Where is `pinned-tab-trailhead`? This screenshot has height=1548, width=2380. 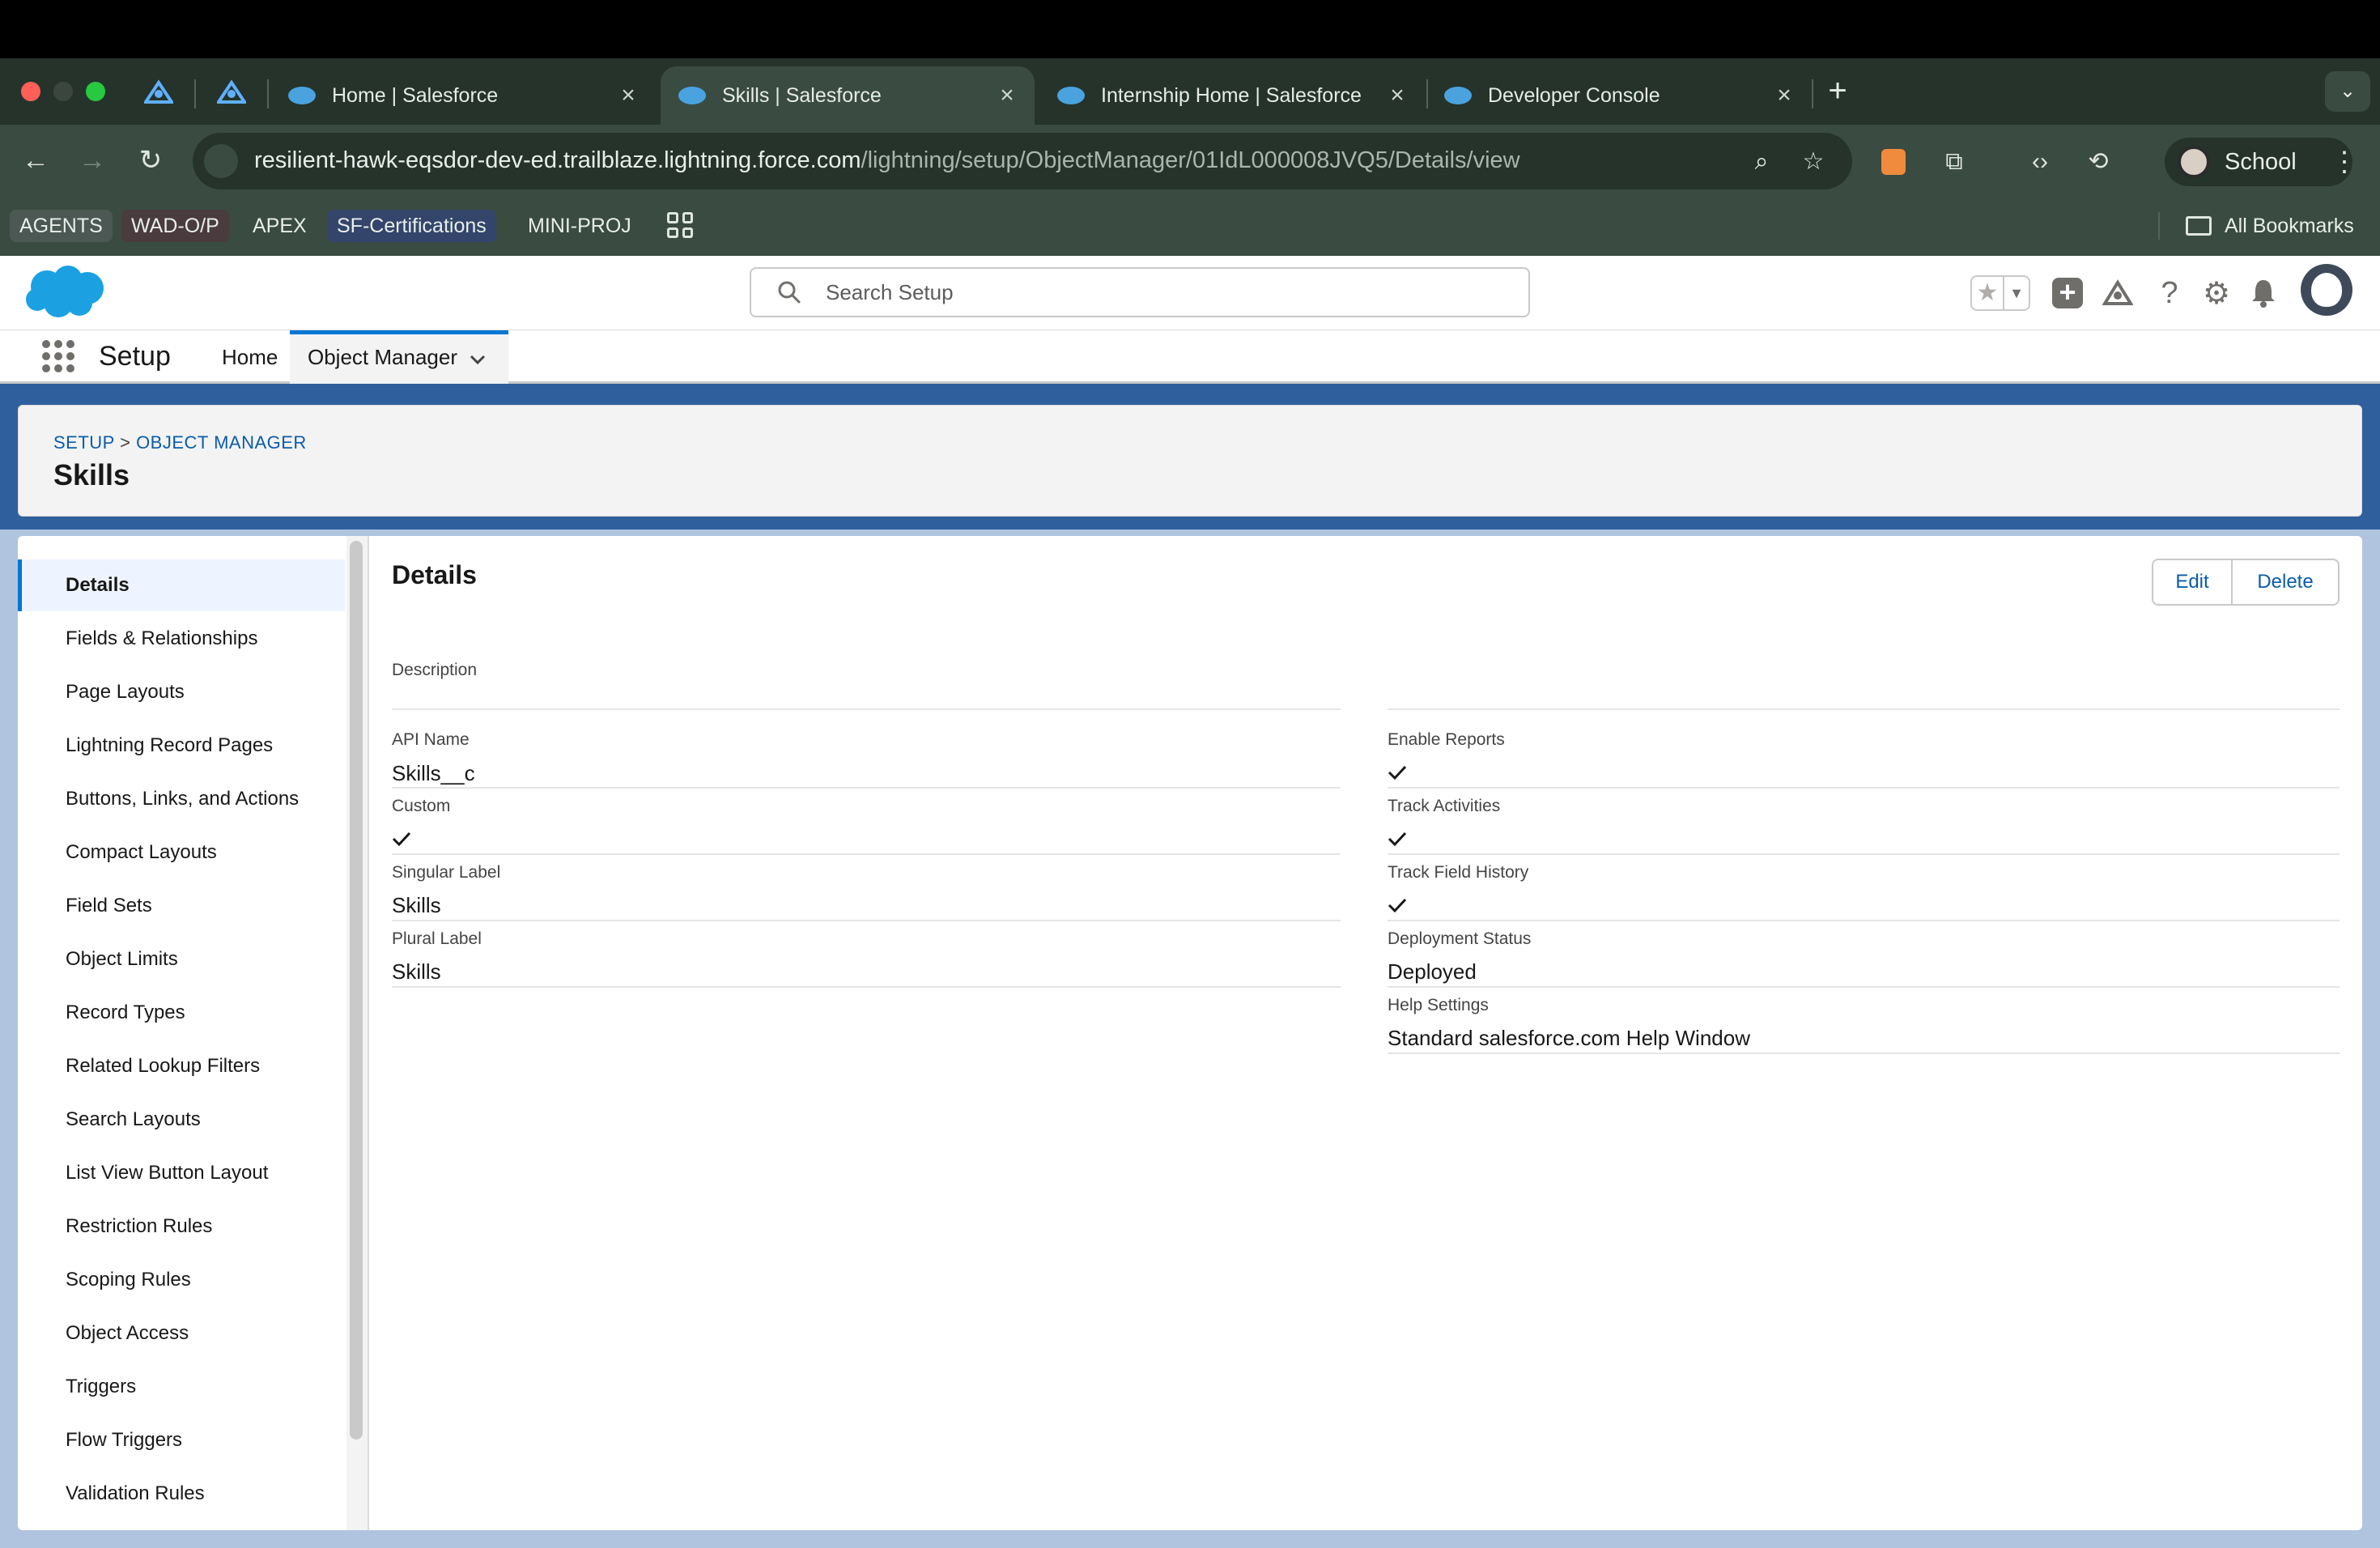
pinned-tab-trailhead is located at coordinates (159, 92).